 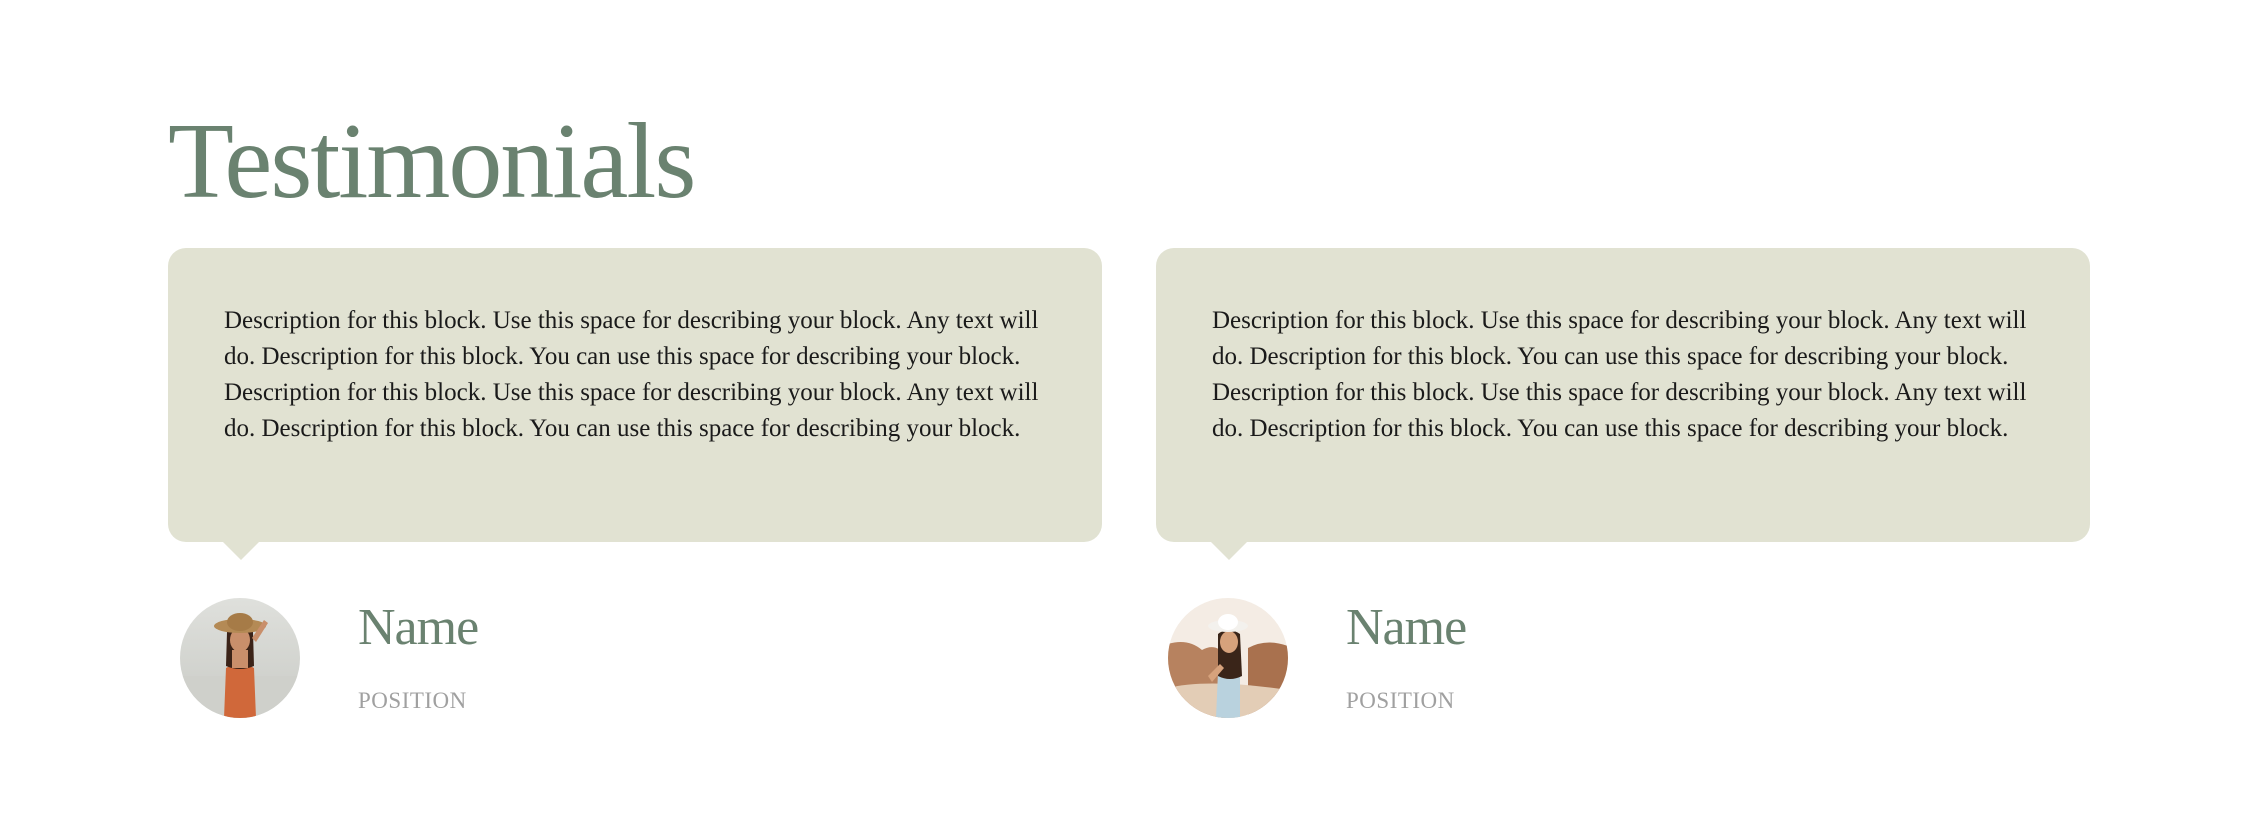 I want to click on woman-straw-hat-avatar-icon, so click(x=240, y=658).